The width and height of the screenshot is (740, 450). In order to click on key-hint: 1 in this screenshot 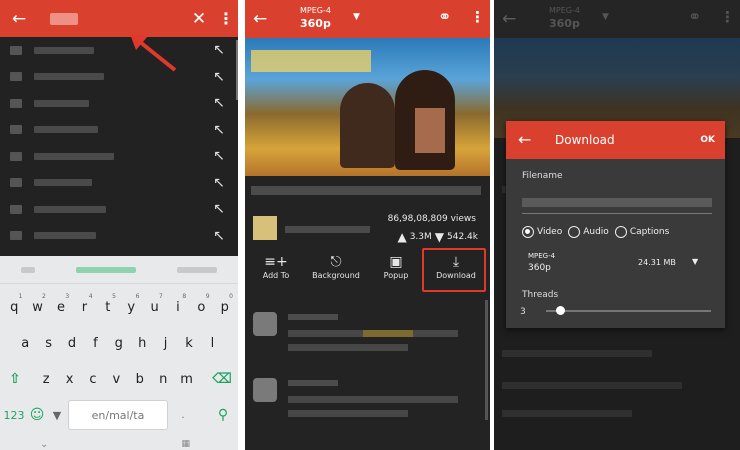, I will do `click(20, 296)`.